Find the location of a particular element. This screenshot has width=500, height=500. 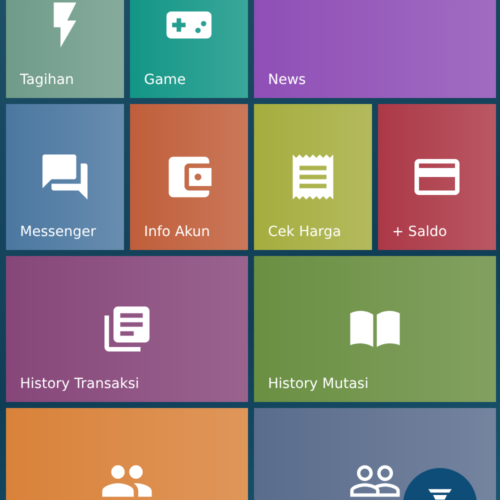

menu-tile: + Saldo is located at coordinates (437, 177).